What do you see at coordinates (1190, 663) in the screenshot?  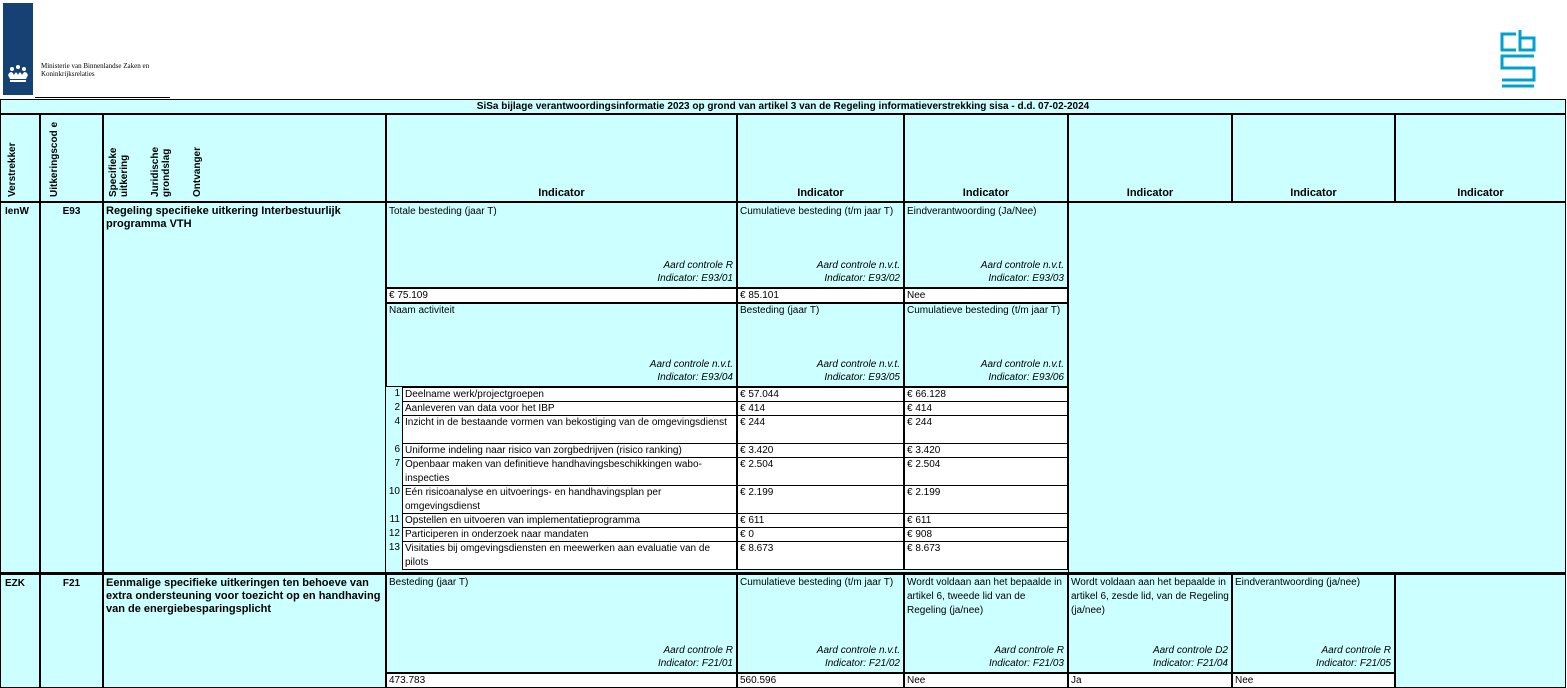 I see `indicator-id: Indicator: F21/04` at bounding box center [1190, 663].